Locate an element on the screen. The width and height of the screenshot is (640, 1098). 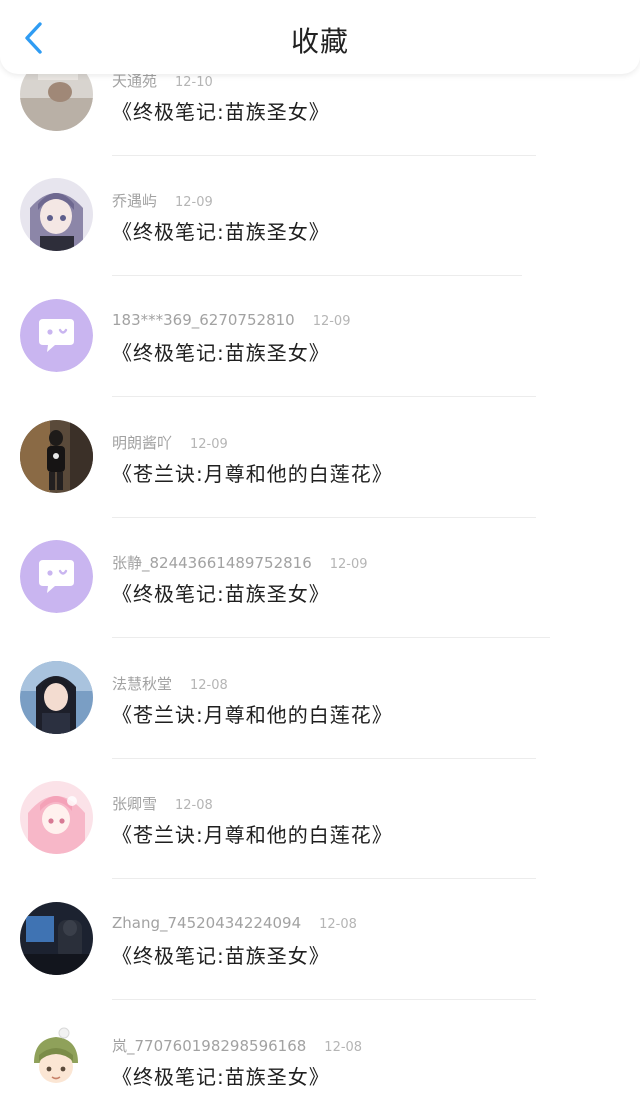
top-nav-bar: 收藏 is located at coordinates (320, 37).